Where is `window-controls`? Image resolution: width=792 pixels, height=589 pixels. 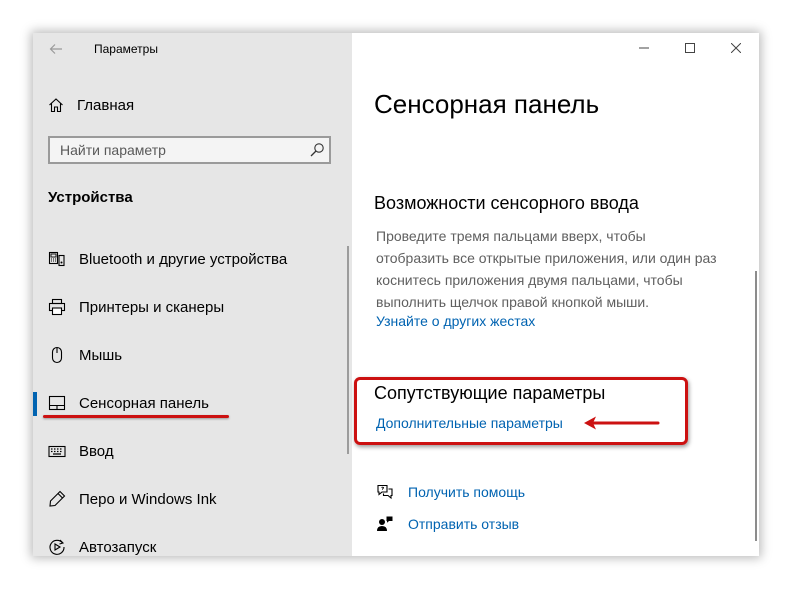 window-controls is located at coordinates (690, 48).